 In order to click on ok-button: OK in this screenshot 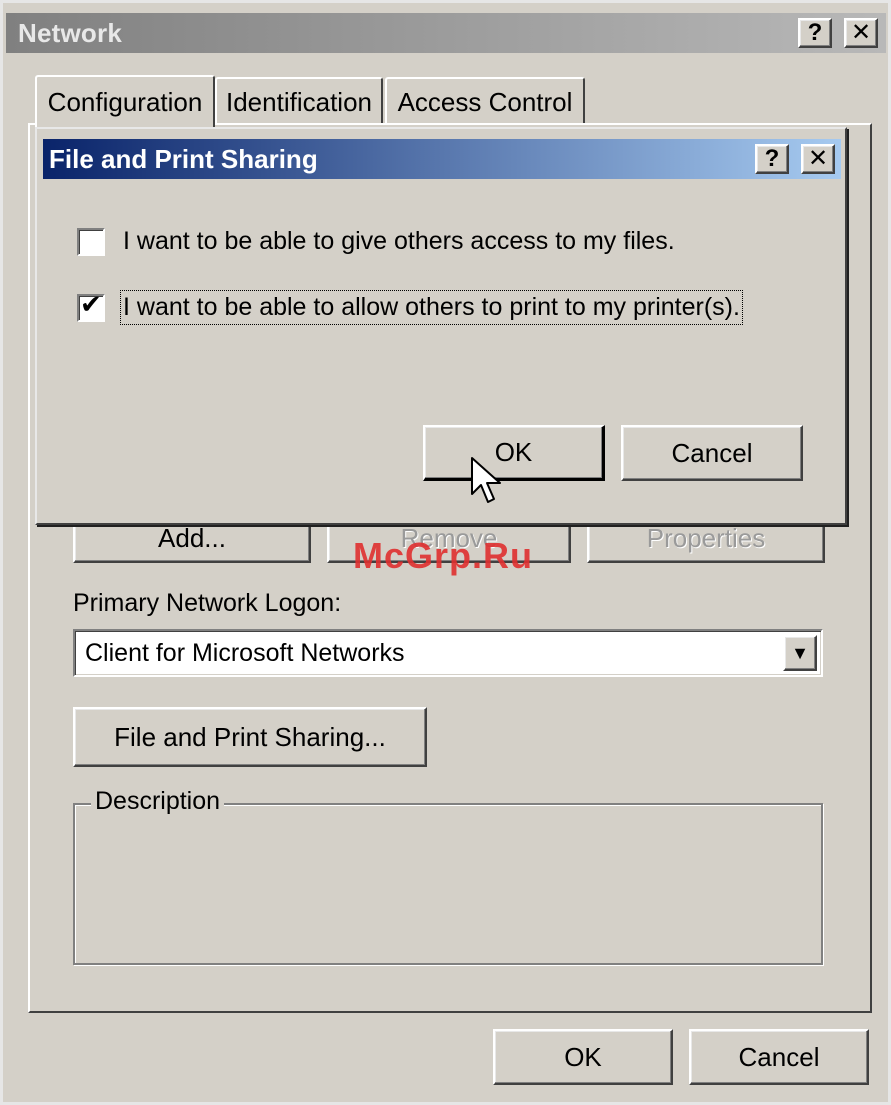, I will do `click(583, 1057)`.